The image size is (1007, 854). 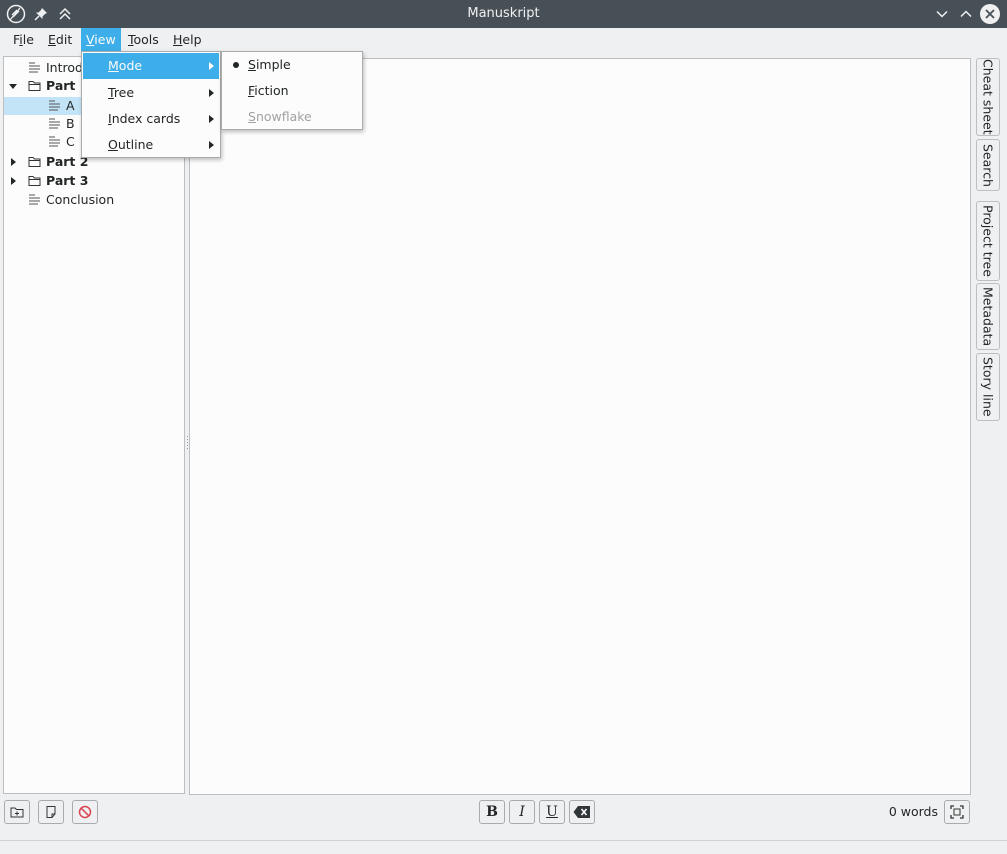 I want to click on tree-item-label: B, so click(x=70, y=123).